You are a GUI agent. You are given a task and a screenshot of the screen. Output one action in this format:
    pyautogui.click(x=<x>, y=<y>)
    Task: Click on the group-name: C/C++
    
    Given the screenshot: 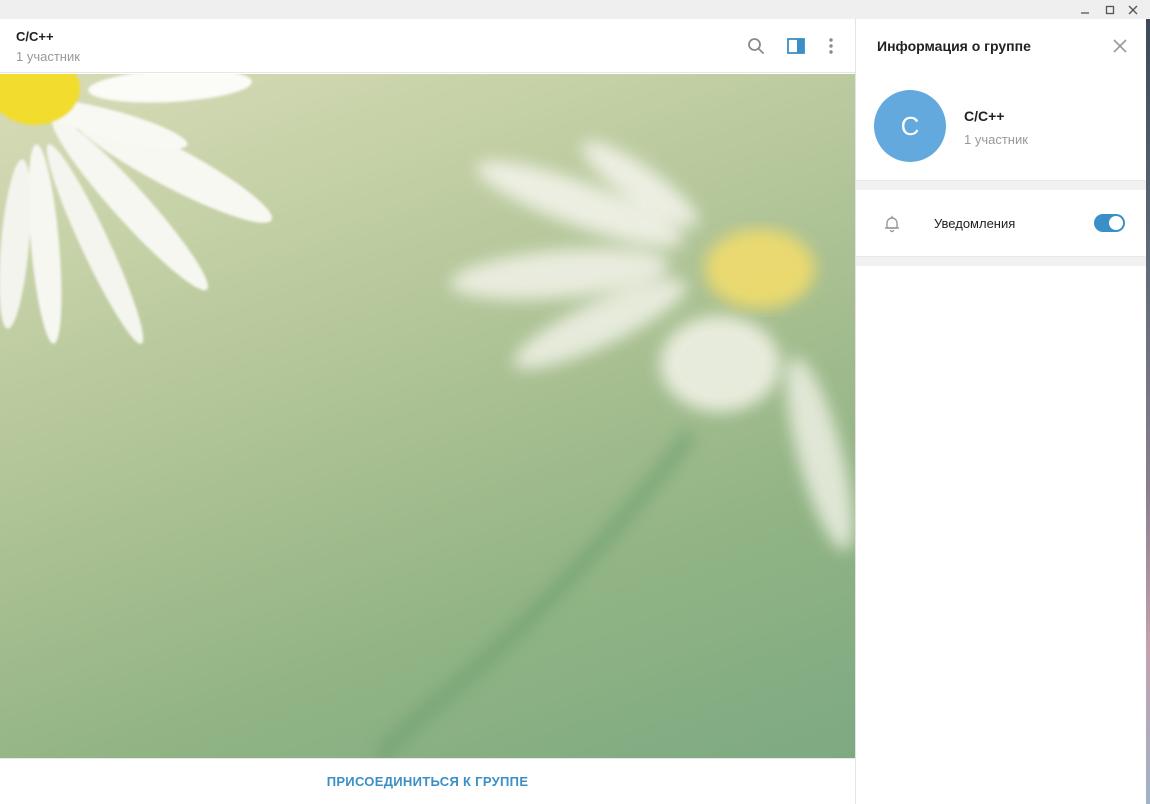 What is the action you would take?
    pyautogui.click(x=984, y=116)
    